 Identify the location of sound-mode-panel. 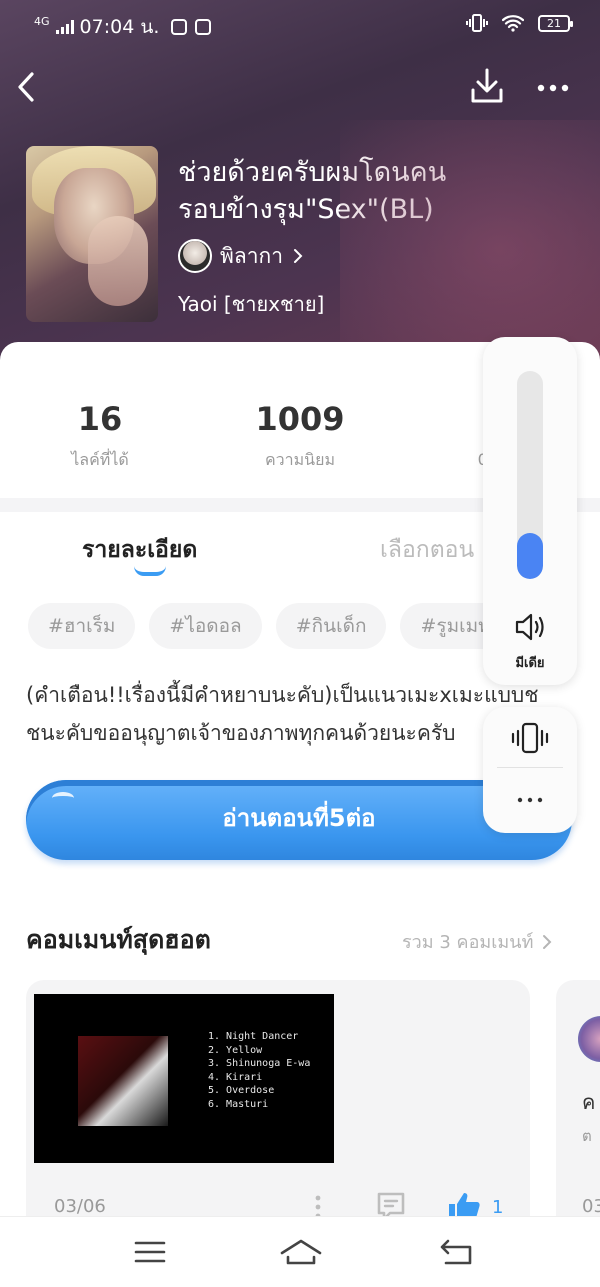
(530, 770).